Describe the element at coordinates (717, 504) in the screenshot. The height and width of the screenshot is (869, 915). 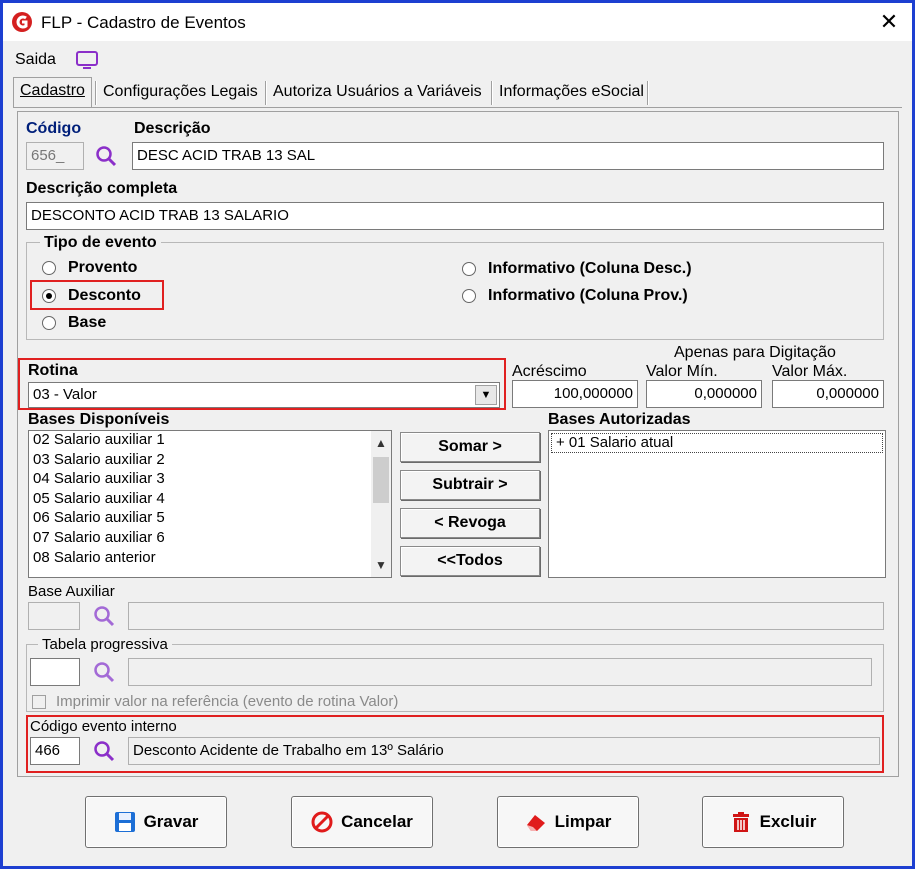
I see `bases-autorizadas-list: + 01 Salario atual` at that location.